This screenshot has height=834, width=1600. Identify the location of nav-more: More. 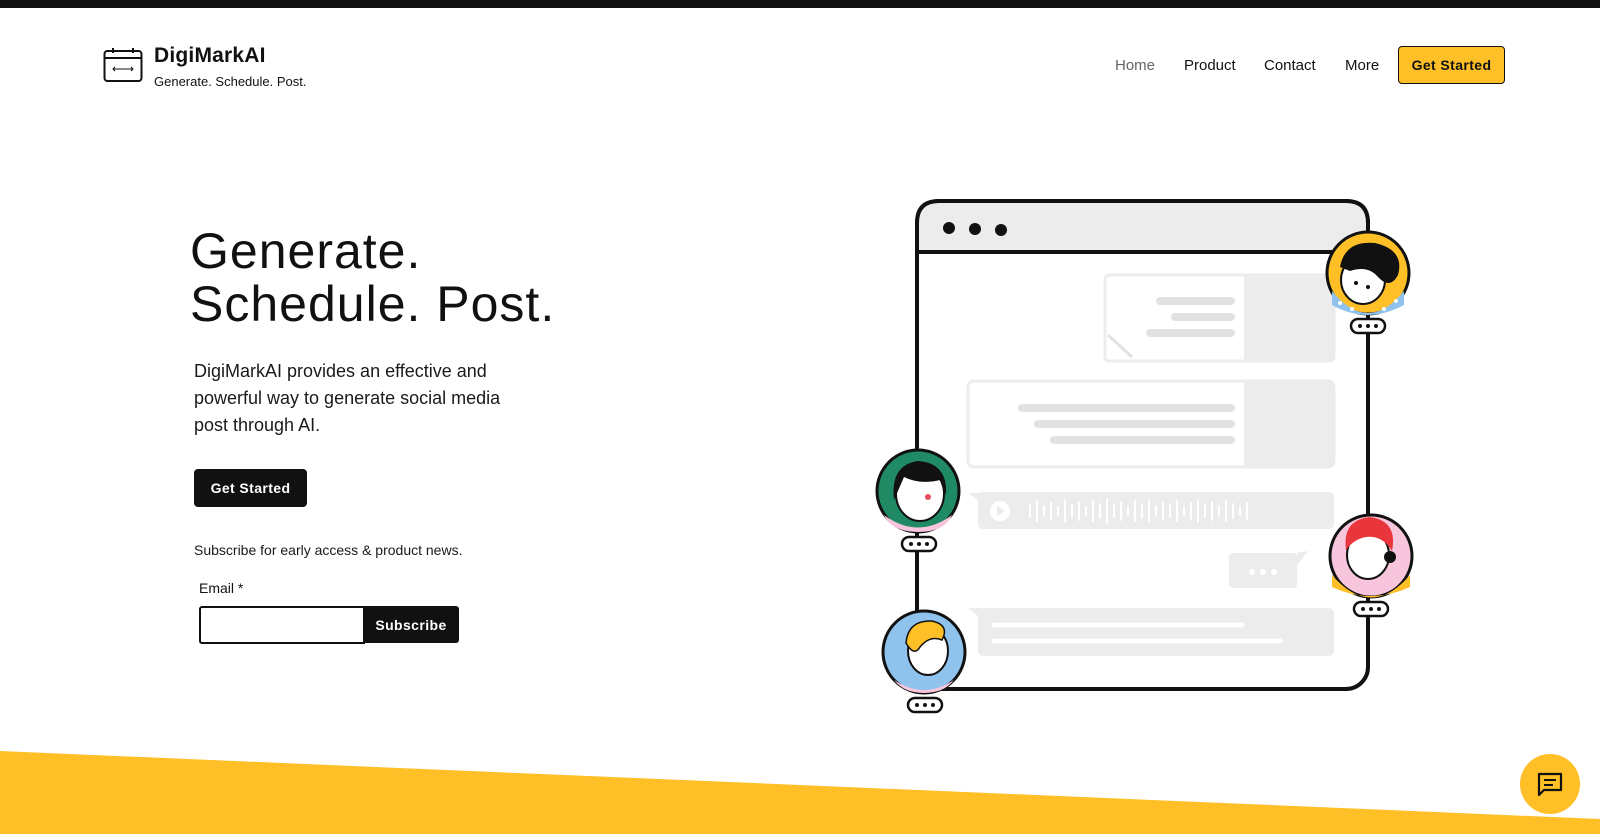
(1362, 65).